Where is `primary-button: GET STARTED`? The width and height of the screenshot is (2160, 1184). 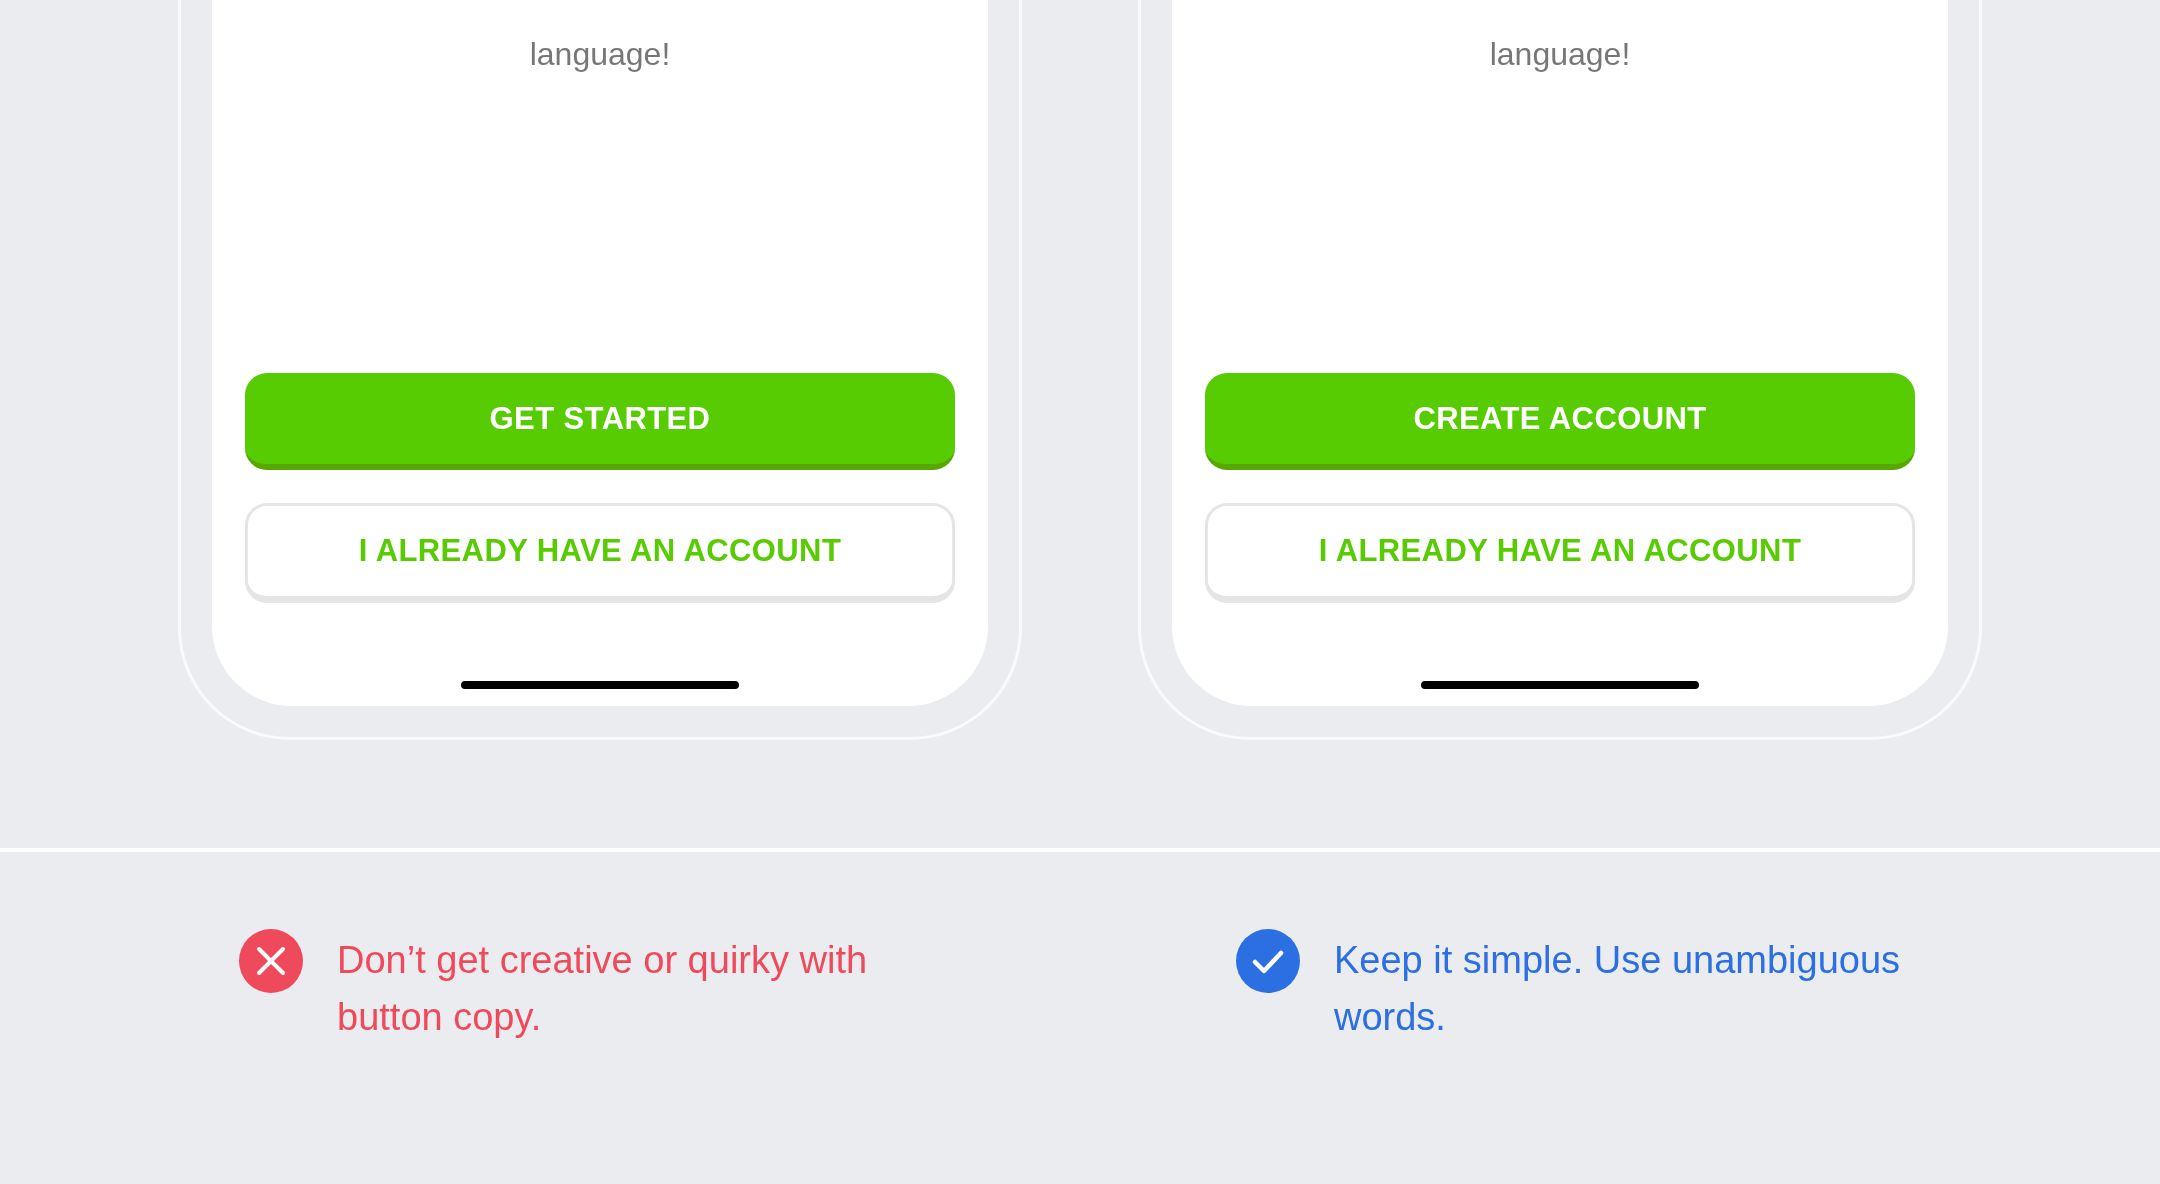
primary-button: GET STARTED is located at coordinates (600, 421).